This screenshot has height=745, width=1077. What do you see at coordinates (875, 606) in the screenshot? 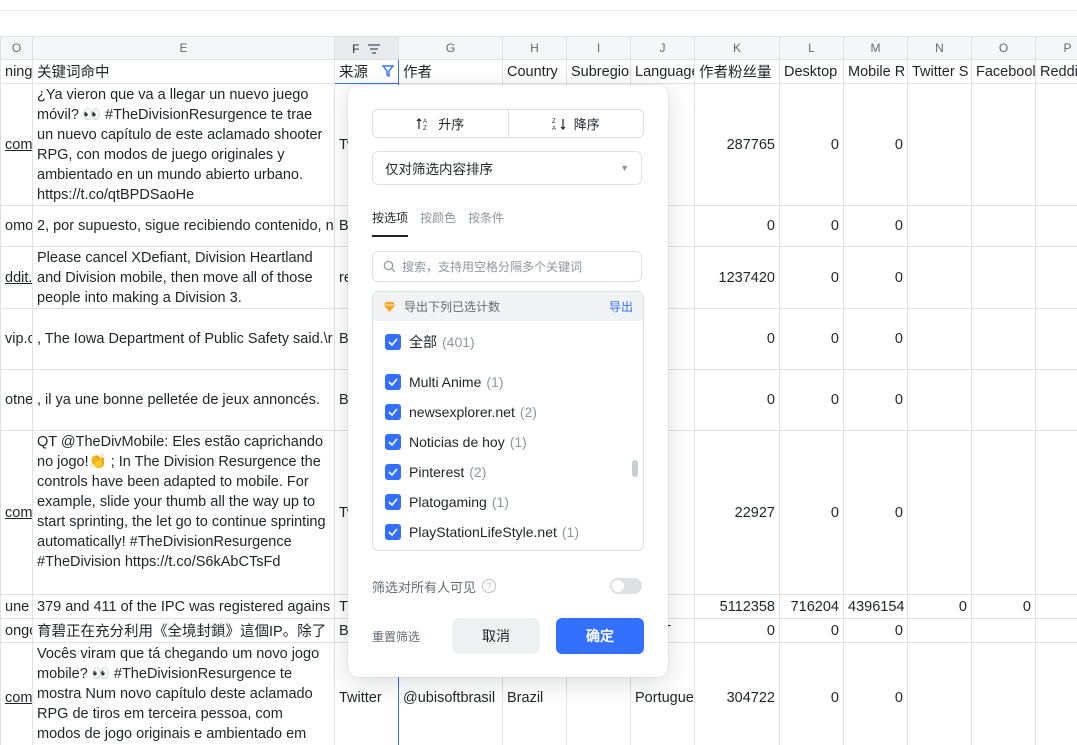
I see `table-cell: 4396154` at bounding box center [875, 606].